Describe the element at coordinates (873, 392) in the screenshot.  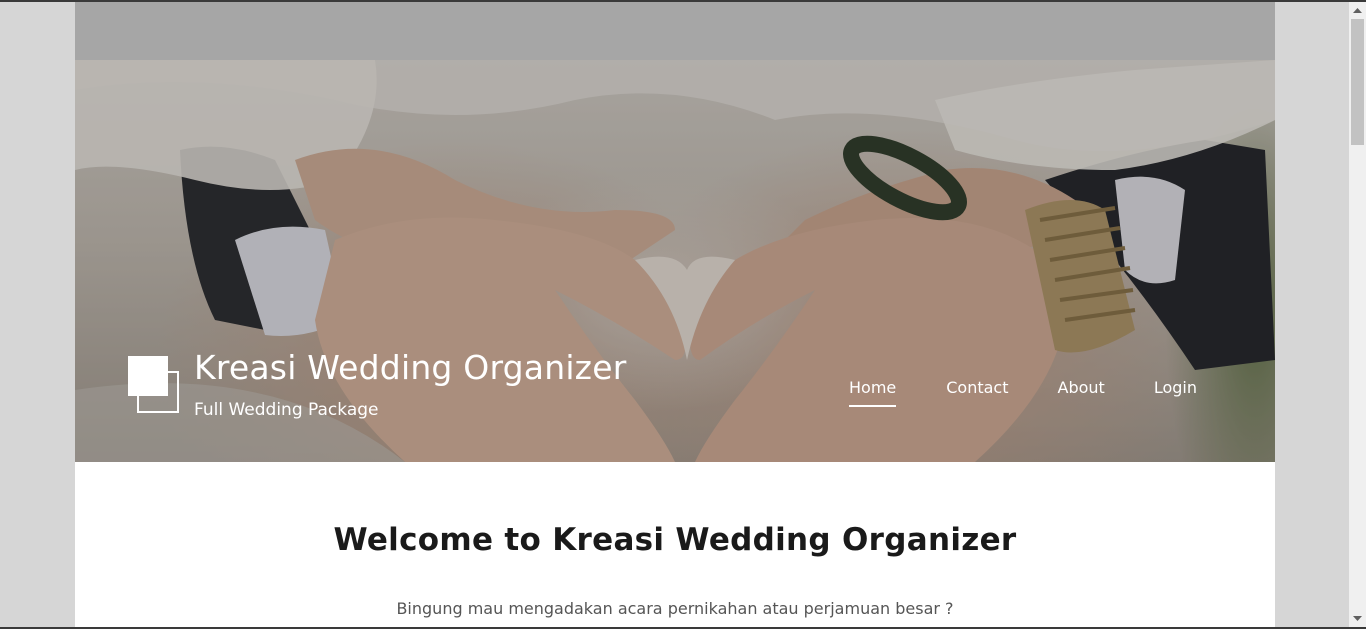
I see `nav-home-link: Home` at that location.